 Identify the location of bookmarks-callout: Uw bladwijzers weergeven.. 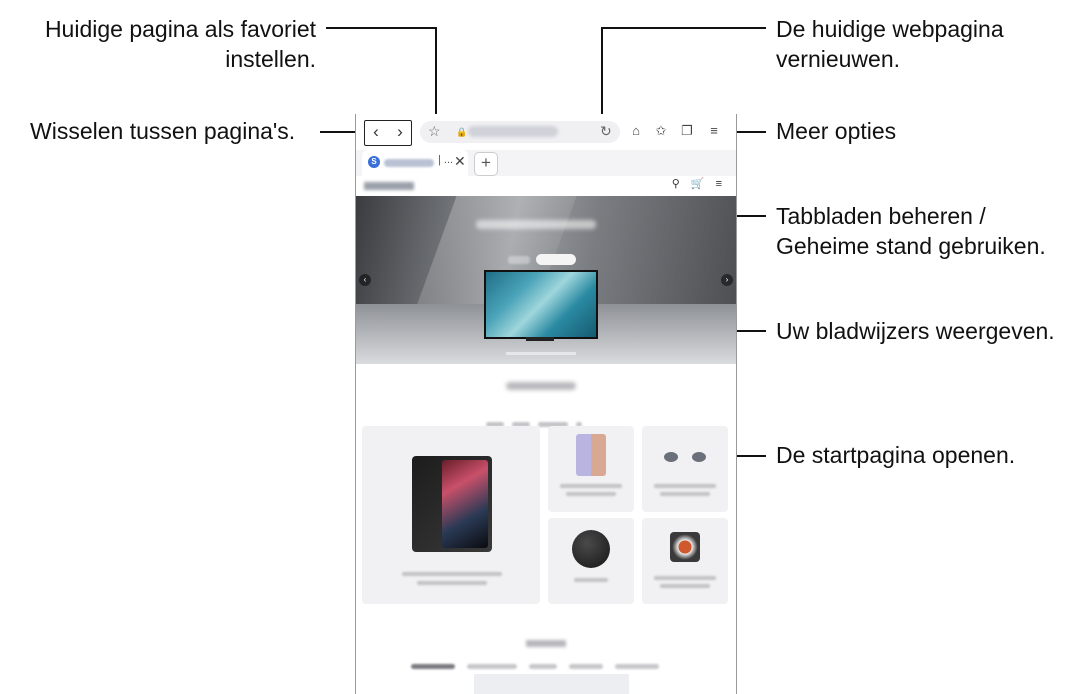
(915, 331).